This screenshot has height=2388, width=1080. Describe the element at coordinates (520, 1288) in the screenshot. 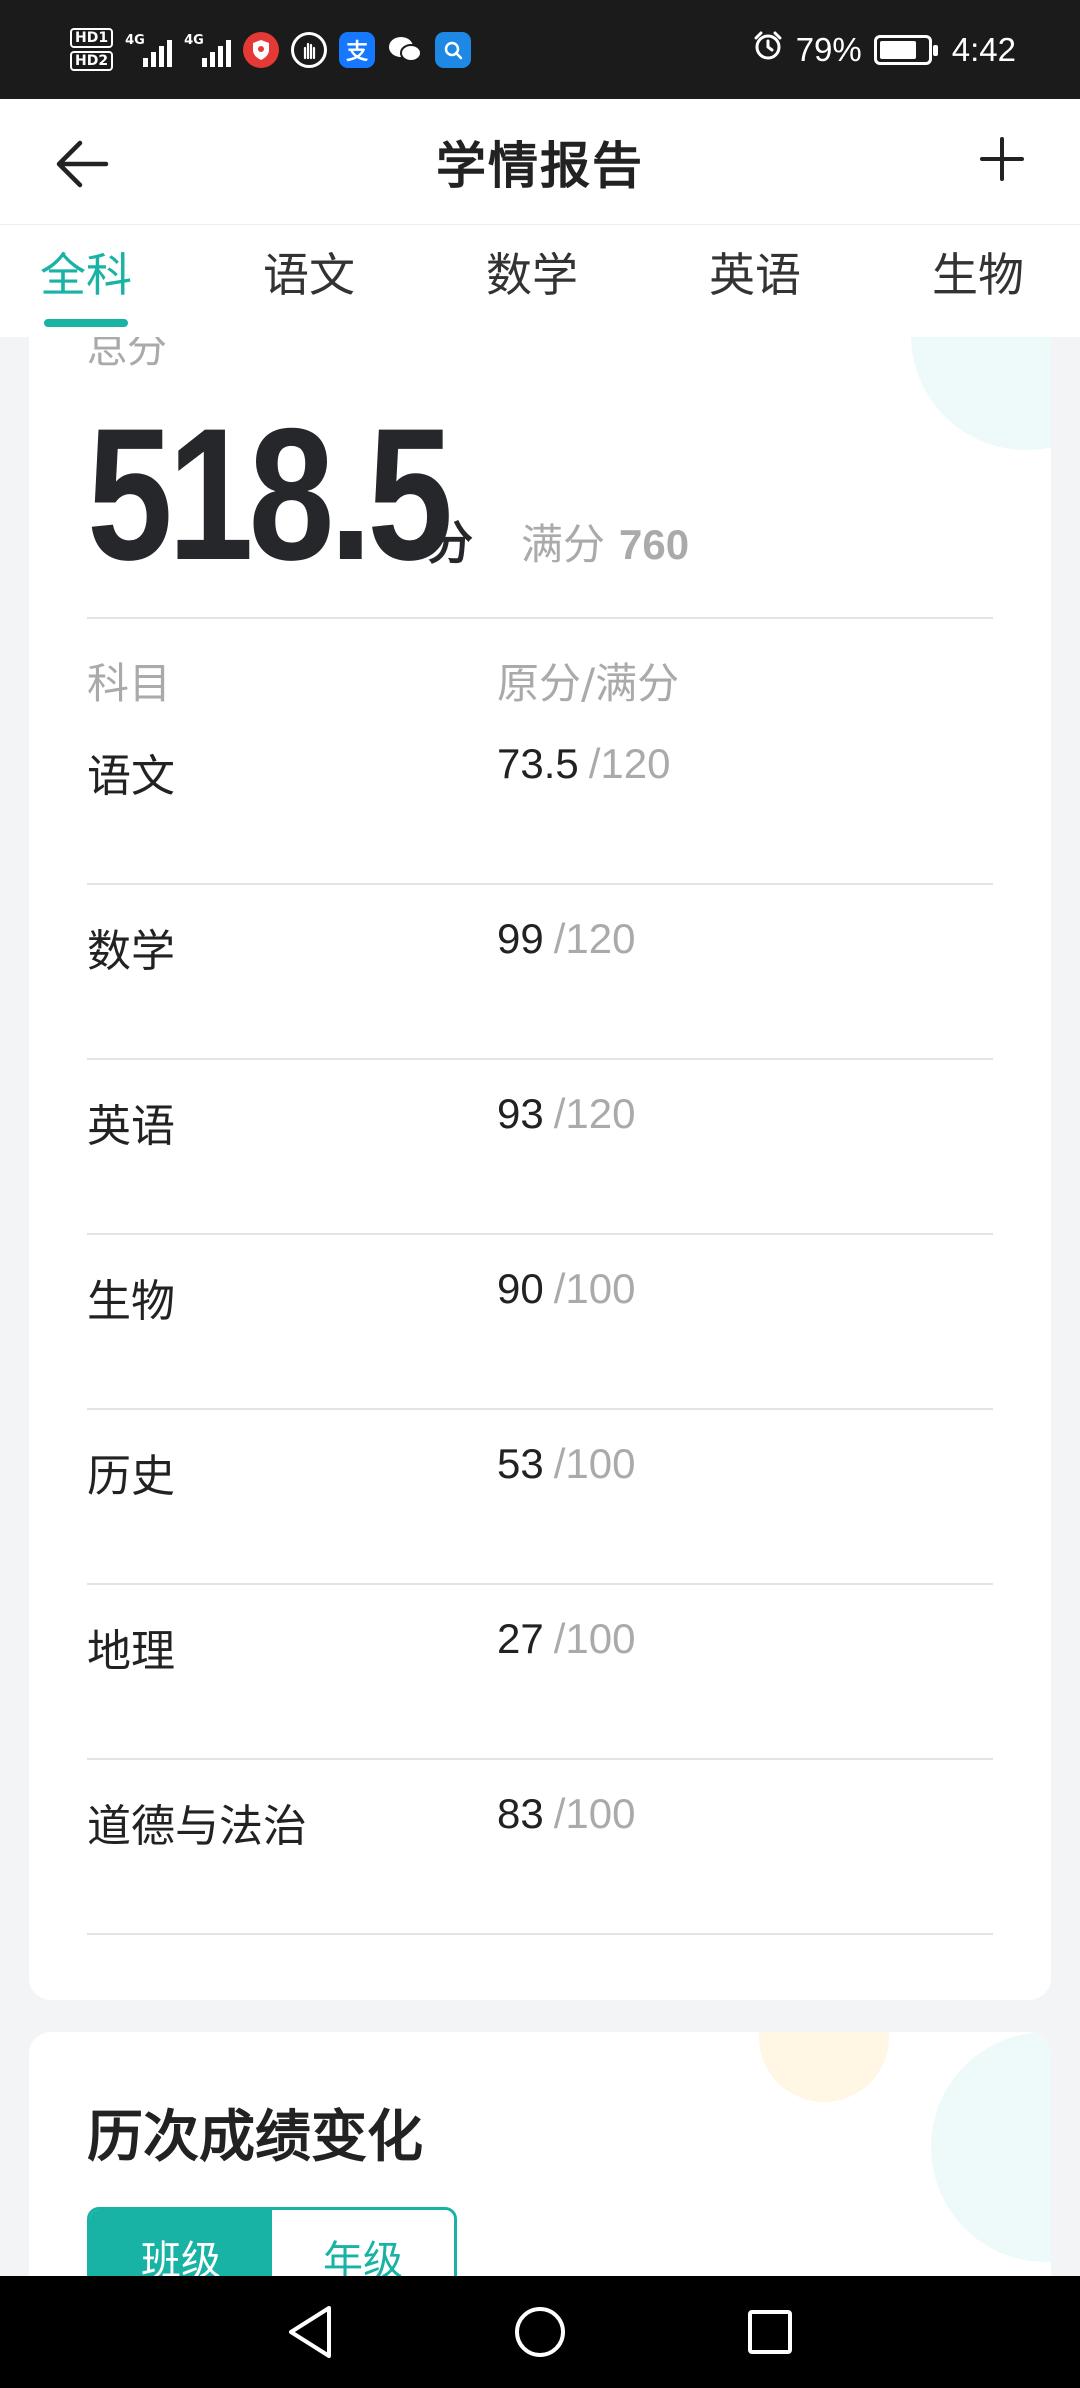

I see `raw-score: 90` at that location.